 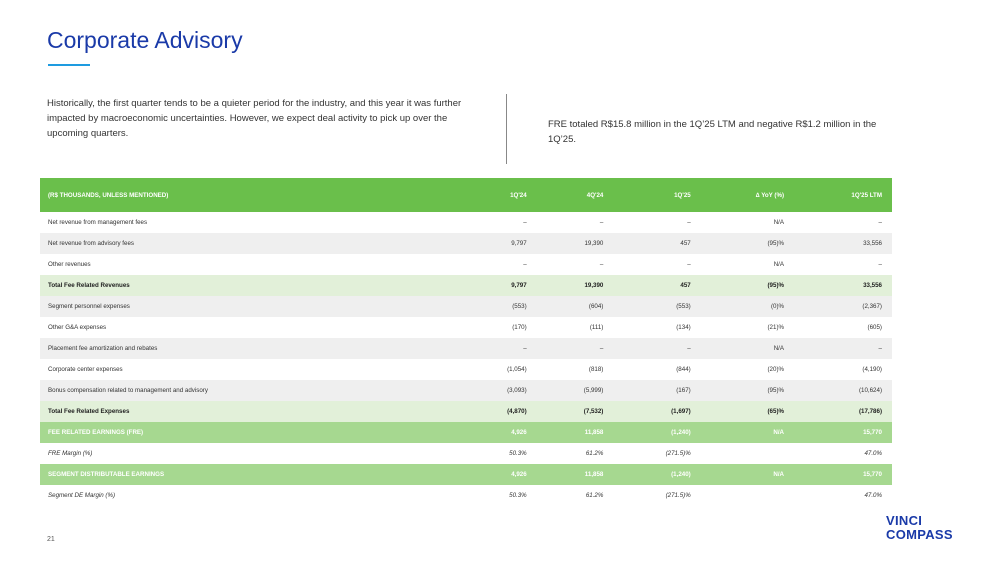 I want to click on cell-value: (271.5)%, so click(x=678, y=453).